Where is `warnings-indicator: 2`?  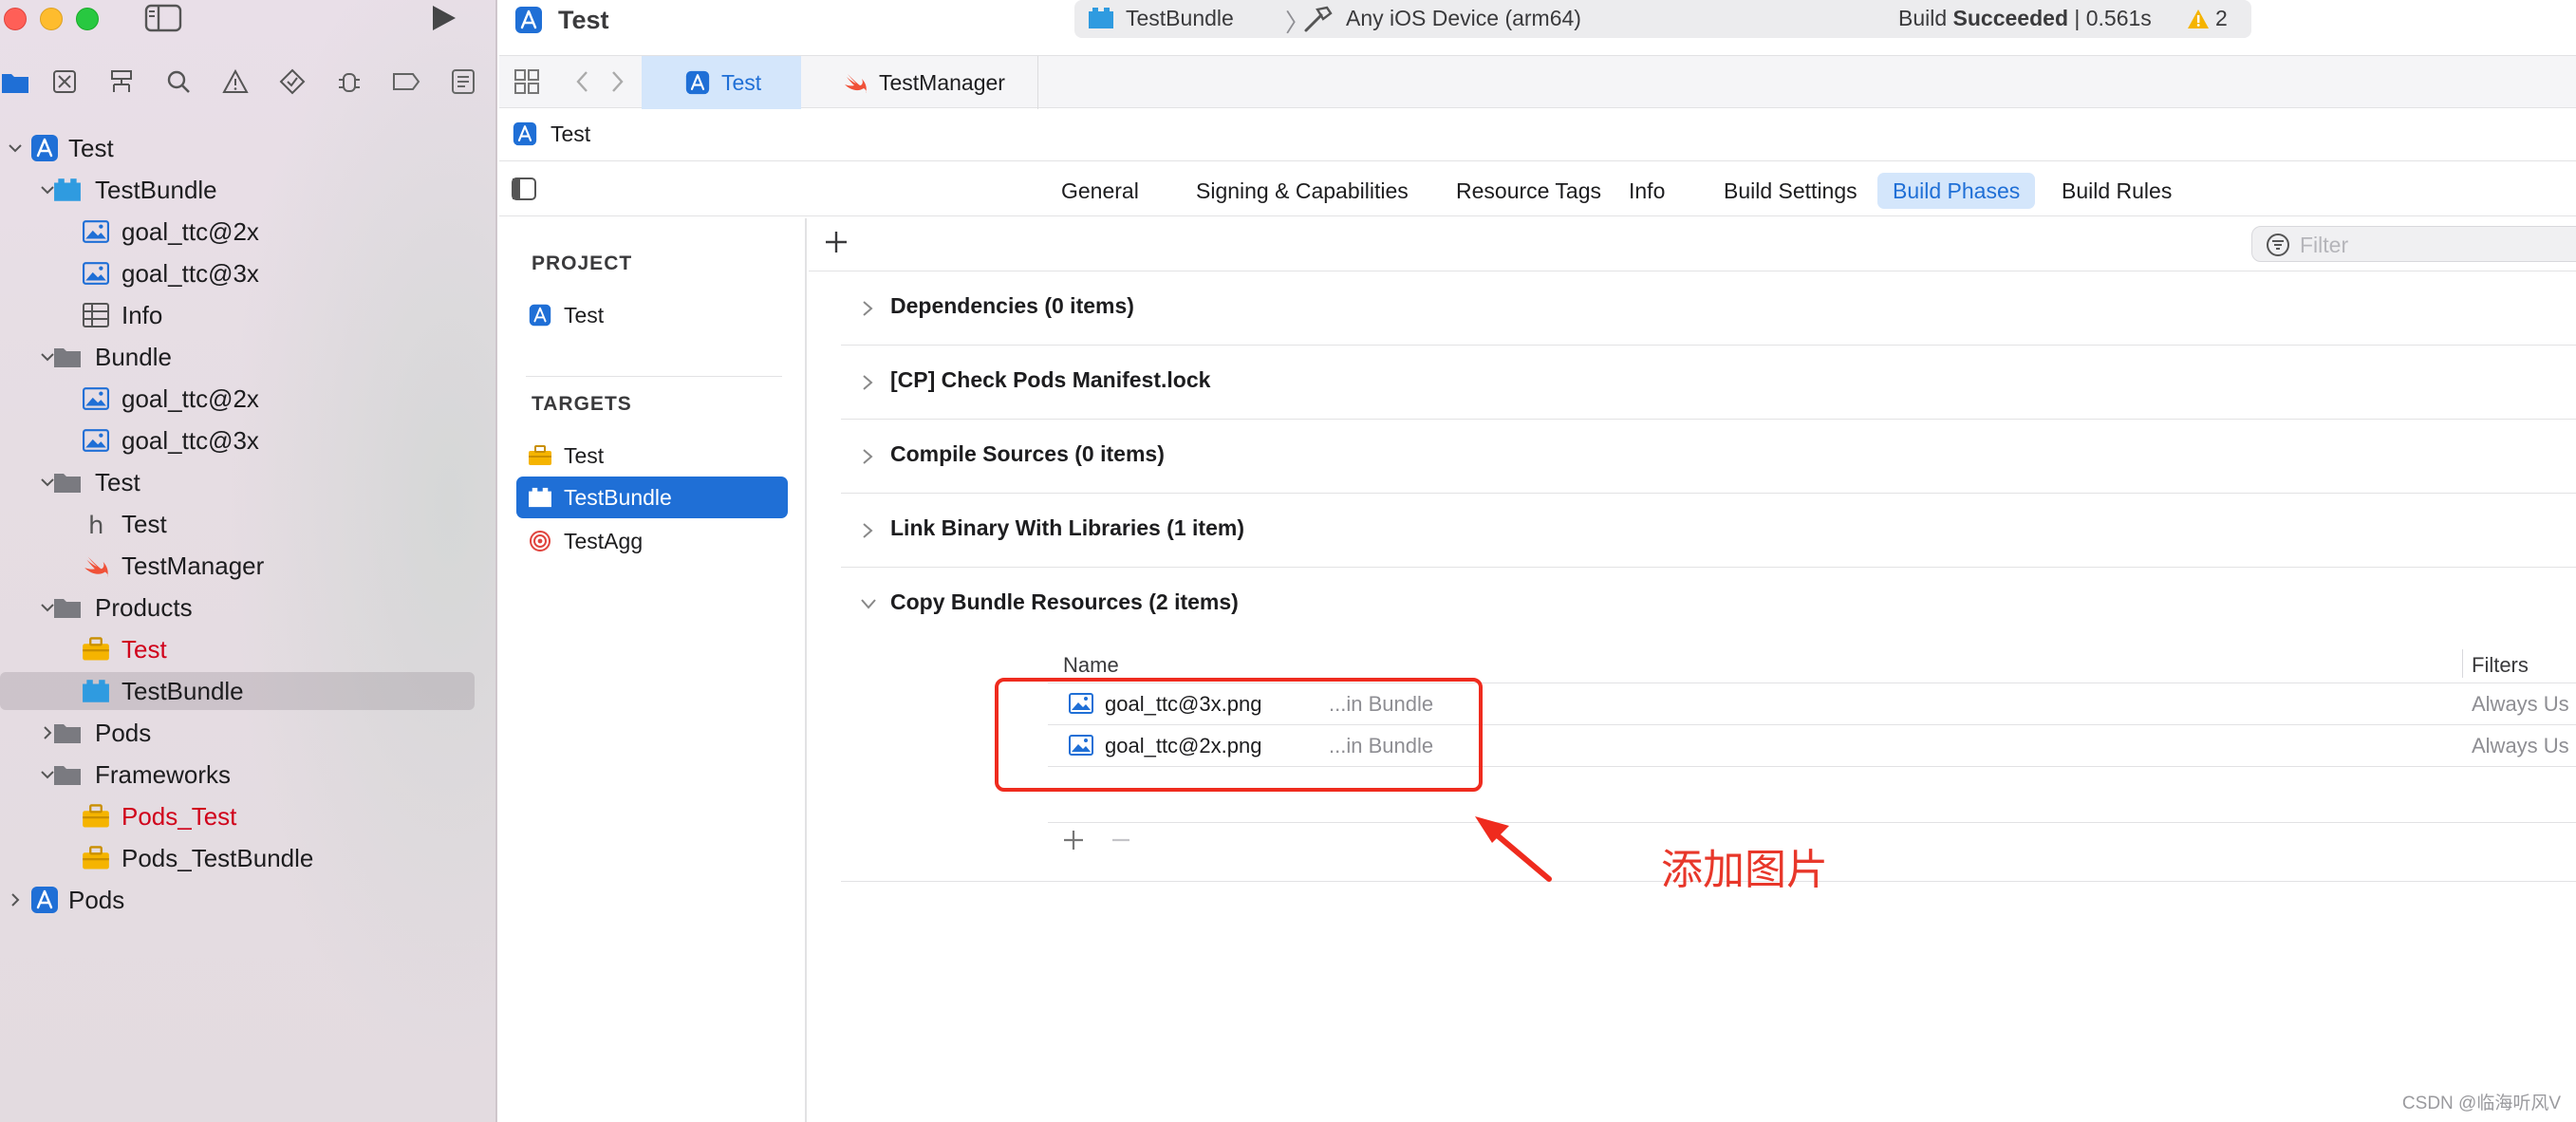 warnings-indicator: 2 is located at coordinates (2207, 18).